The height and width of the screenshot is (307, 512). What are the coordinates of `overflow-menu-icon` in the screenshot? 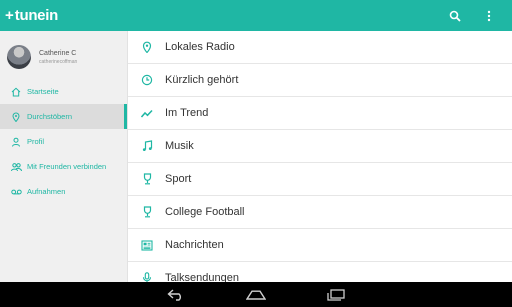 It's located at (489, 16).